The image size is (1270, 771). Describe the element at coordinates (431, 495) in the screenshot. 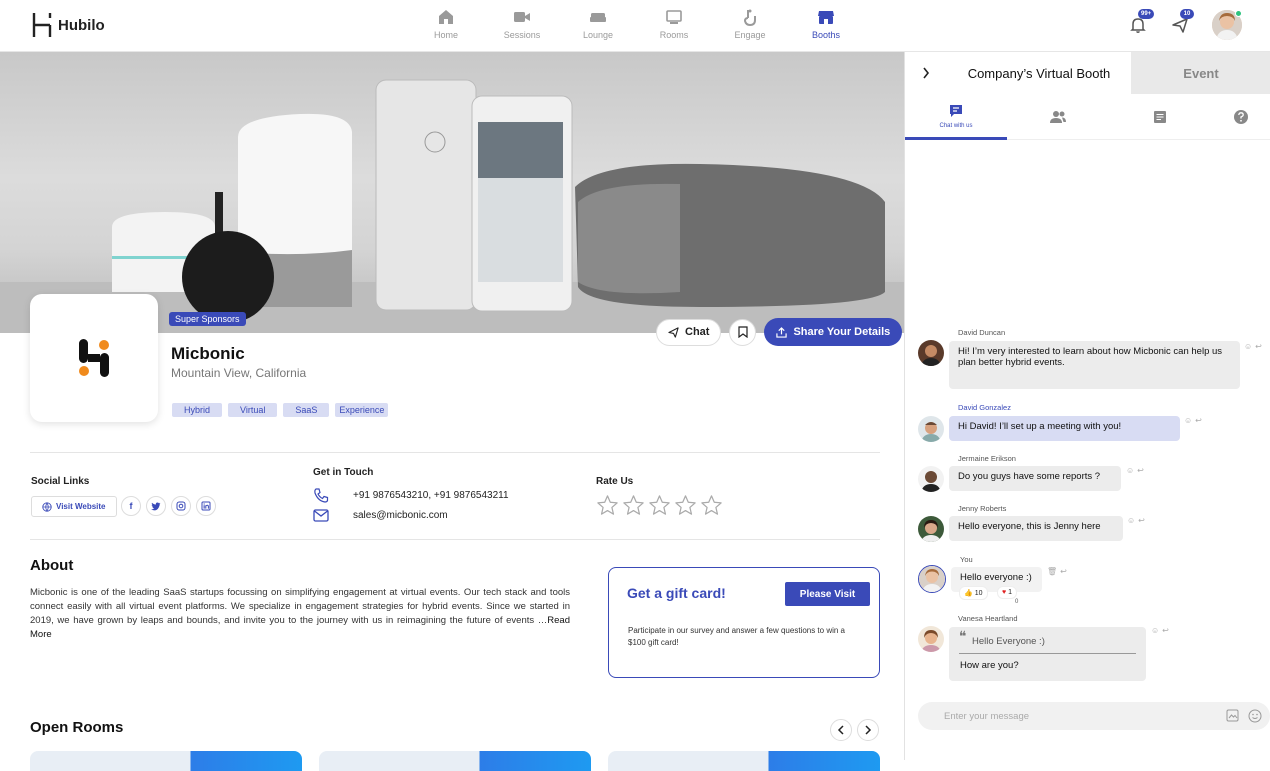

I see `contact-phone: +91 9876543210, +91 9876543211` at that location.